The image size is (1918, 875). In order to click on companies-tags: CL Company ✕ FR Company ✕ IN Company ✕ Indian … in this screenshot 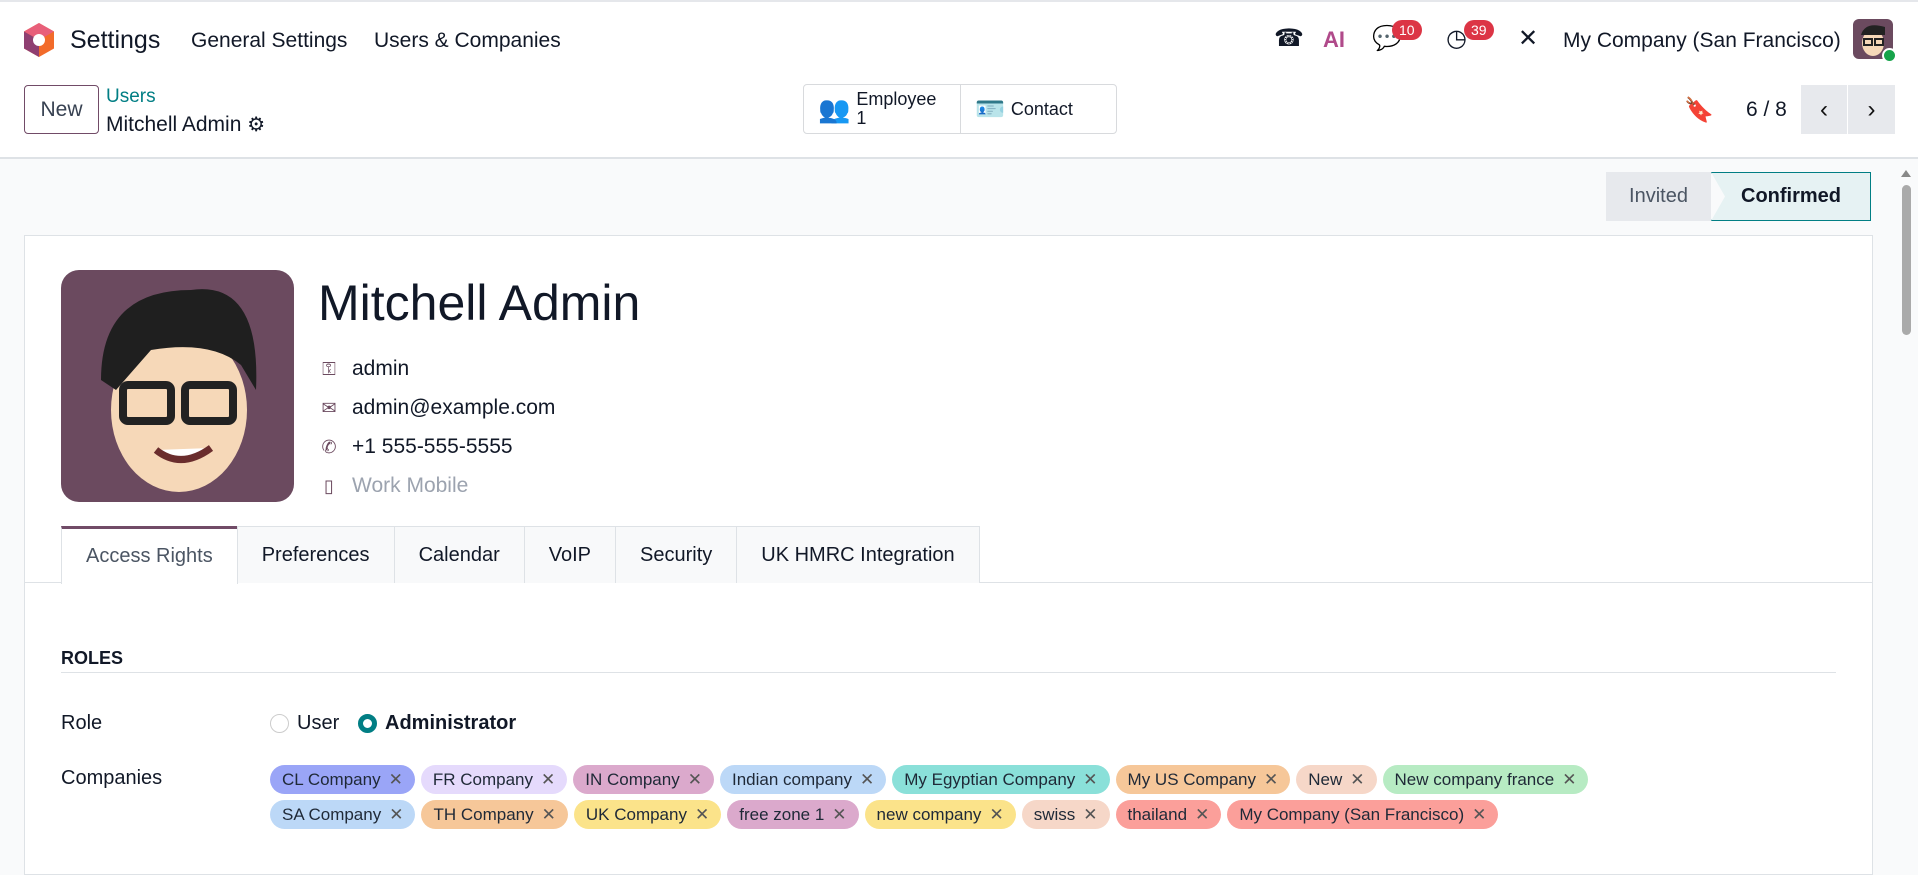, I will do `click(995, 797)`.